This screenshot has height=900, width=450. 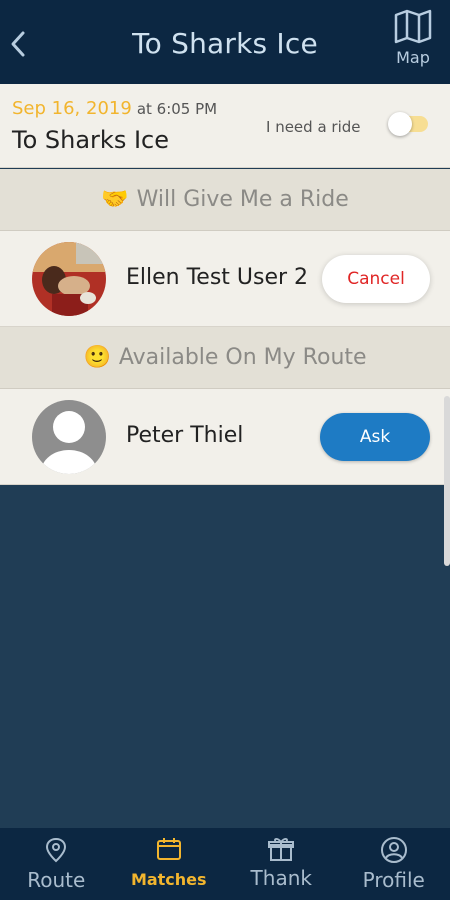 I want to click on default-avatar-icon, so click(x=69, y=437).